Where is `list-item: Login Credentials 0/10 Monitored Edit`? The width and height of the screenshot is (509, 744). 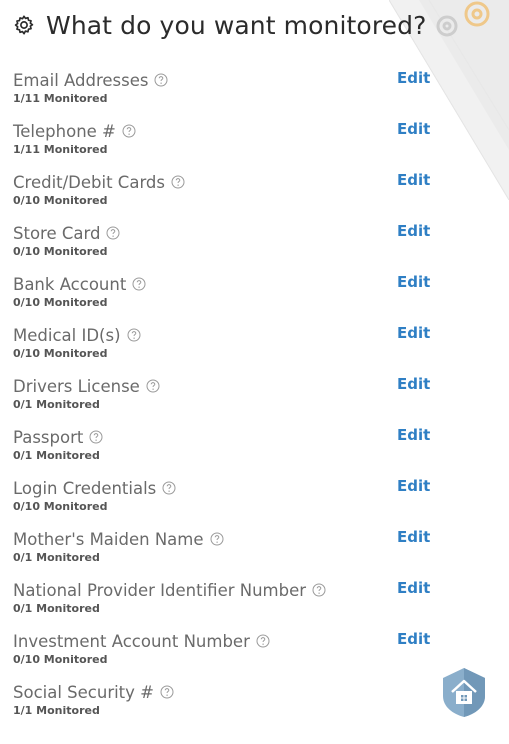 list-item: Login Credentials 0/10 Monitored Edit is located at coordinates (233, 502).